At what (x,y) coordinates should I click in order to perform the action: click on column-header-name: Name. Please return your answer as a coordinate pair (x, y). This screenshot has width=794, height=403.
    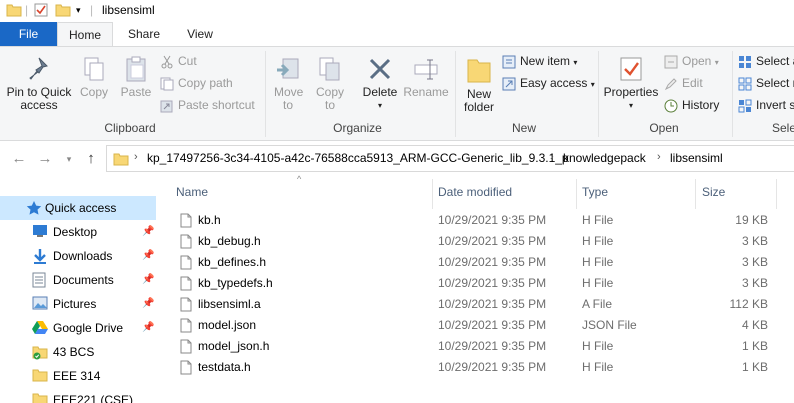
    Looking at the image, I should click on (192, 192).